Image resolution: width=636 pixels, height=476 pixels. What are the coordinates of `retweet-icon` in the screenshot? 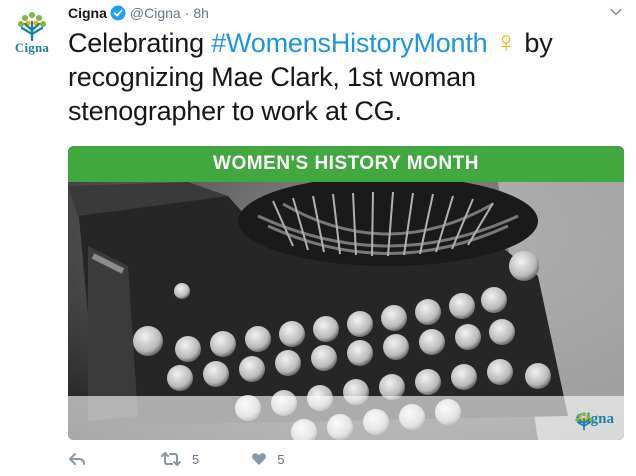 It's located at (171, 459).